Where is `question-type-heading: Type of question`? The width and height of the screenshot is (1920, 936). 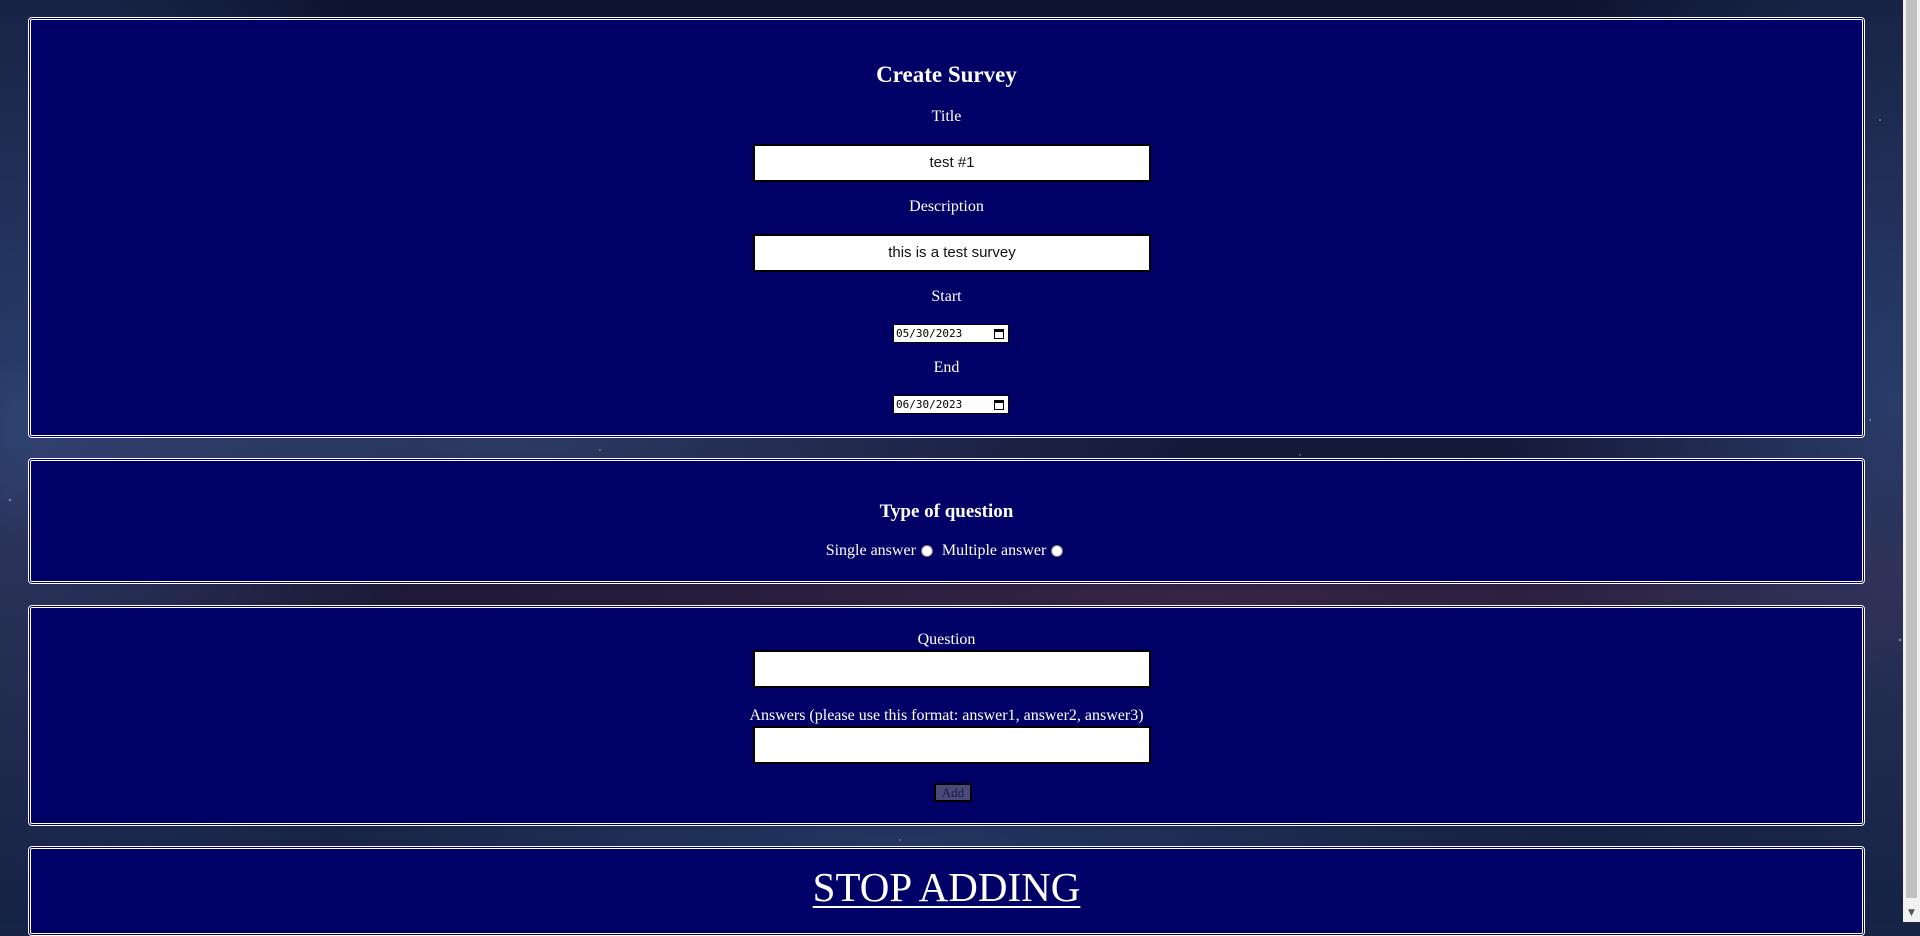 question-type-heading: Type of question is located at coordinates (946, 511).